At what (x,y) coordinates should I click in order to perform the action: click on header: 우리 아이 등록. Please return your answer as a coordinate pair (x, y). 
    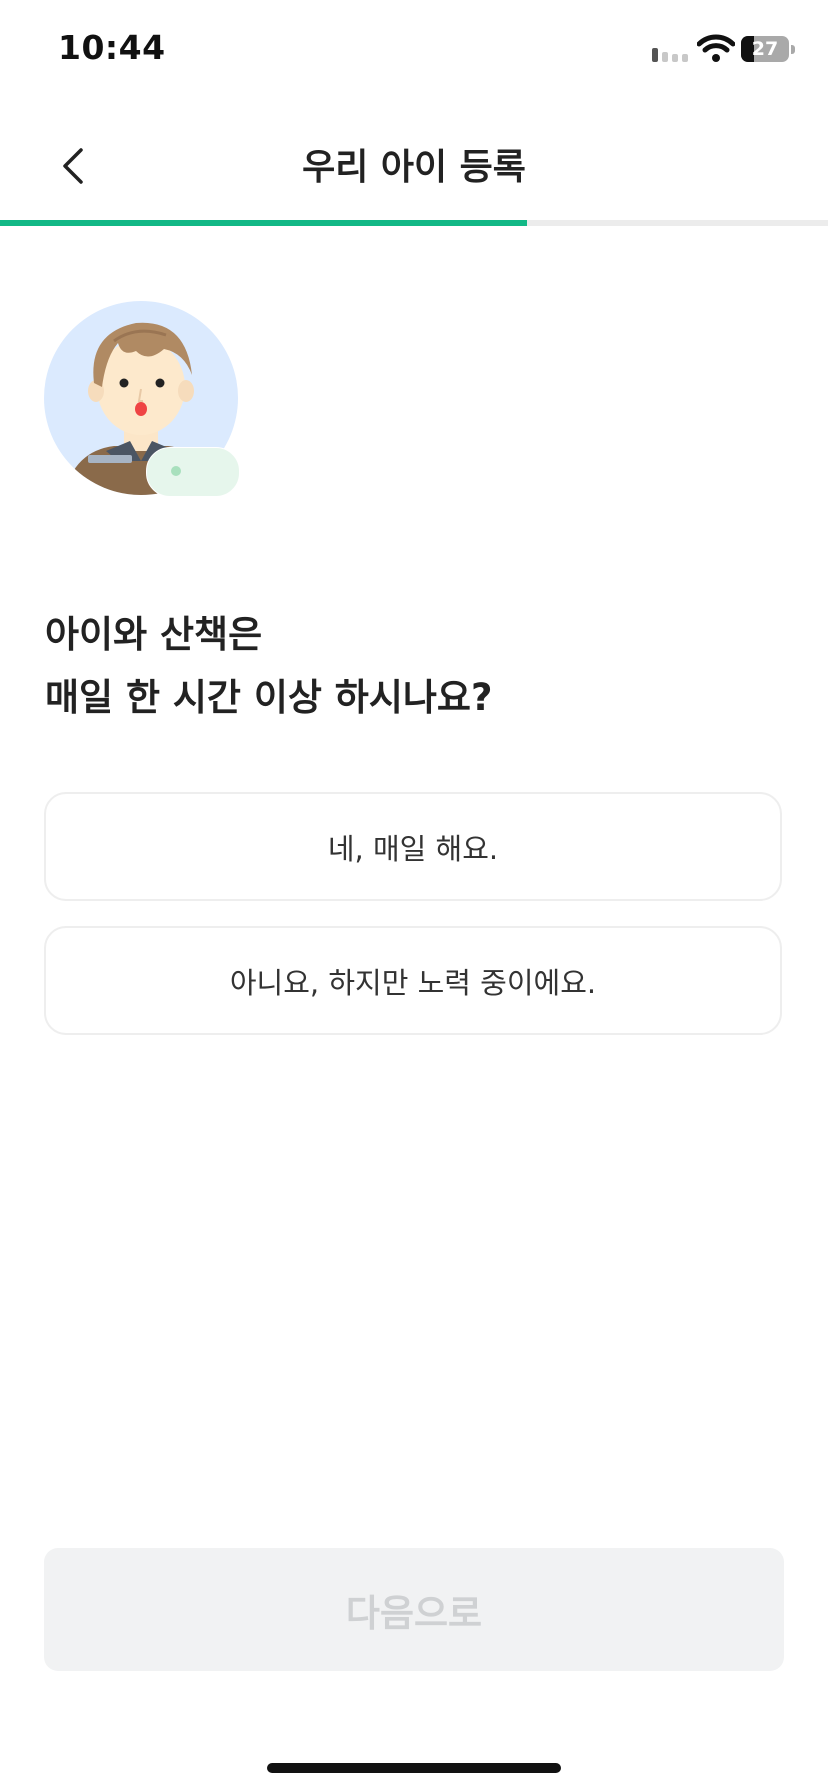
    Looking at the image, I should click on (414, 165).